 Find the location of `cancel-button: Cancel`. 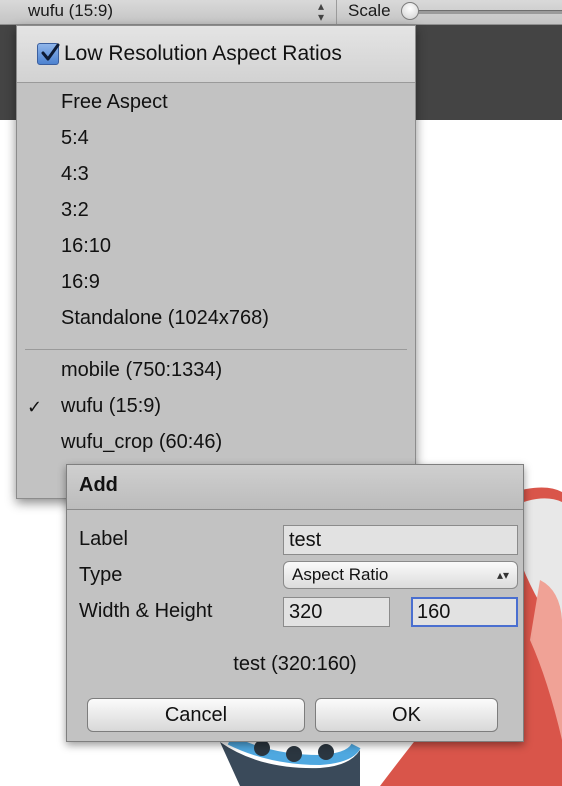

cancel-button: Cancel is located at coordinates (196, 715).